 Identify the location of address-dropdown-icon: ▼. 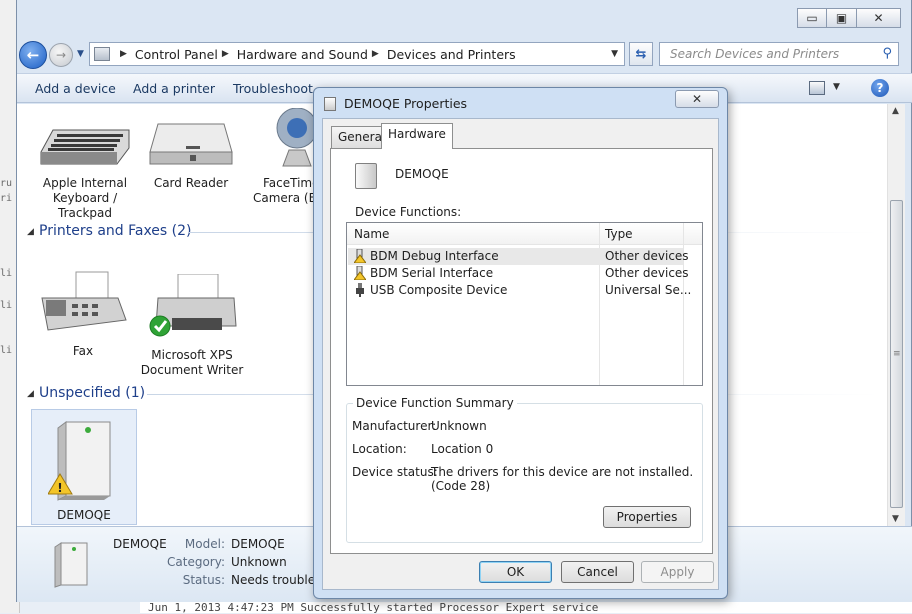
(614, 54).